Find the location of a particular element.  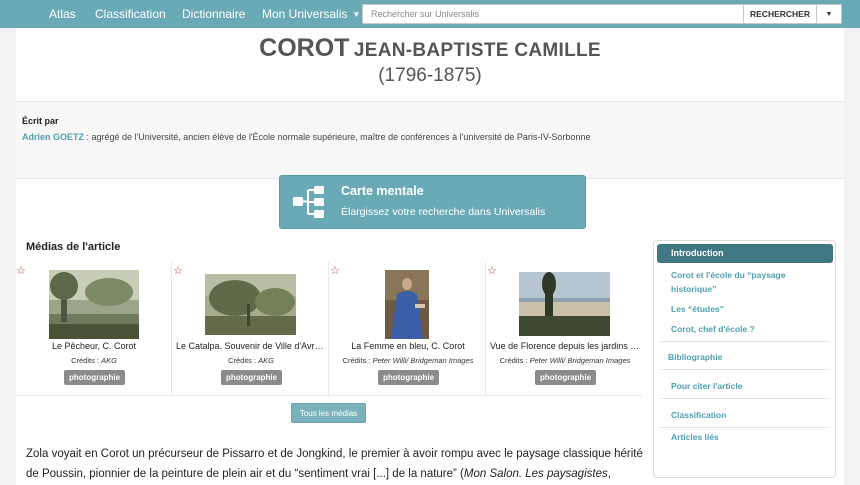

toc-item-bibliographie: Bibliographie is located at coordinates (695, 357).